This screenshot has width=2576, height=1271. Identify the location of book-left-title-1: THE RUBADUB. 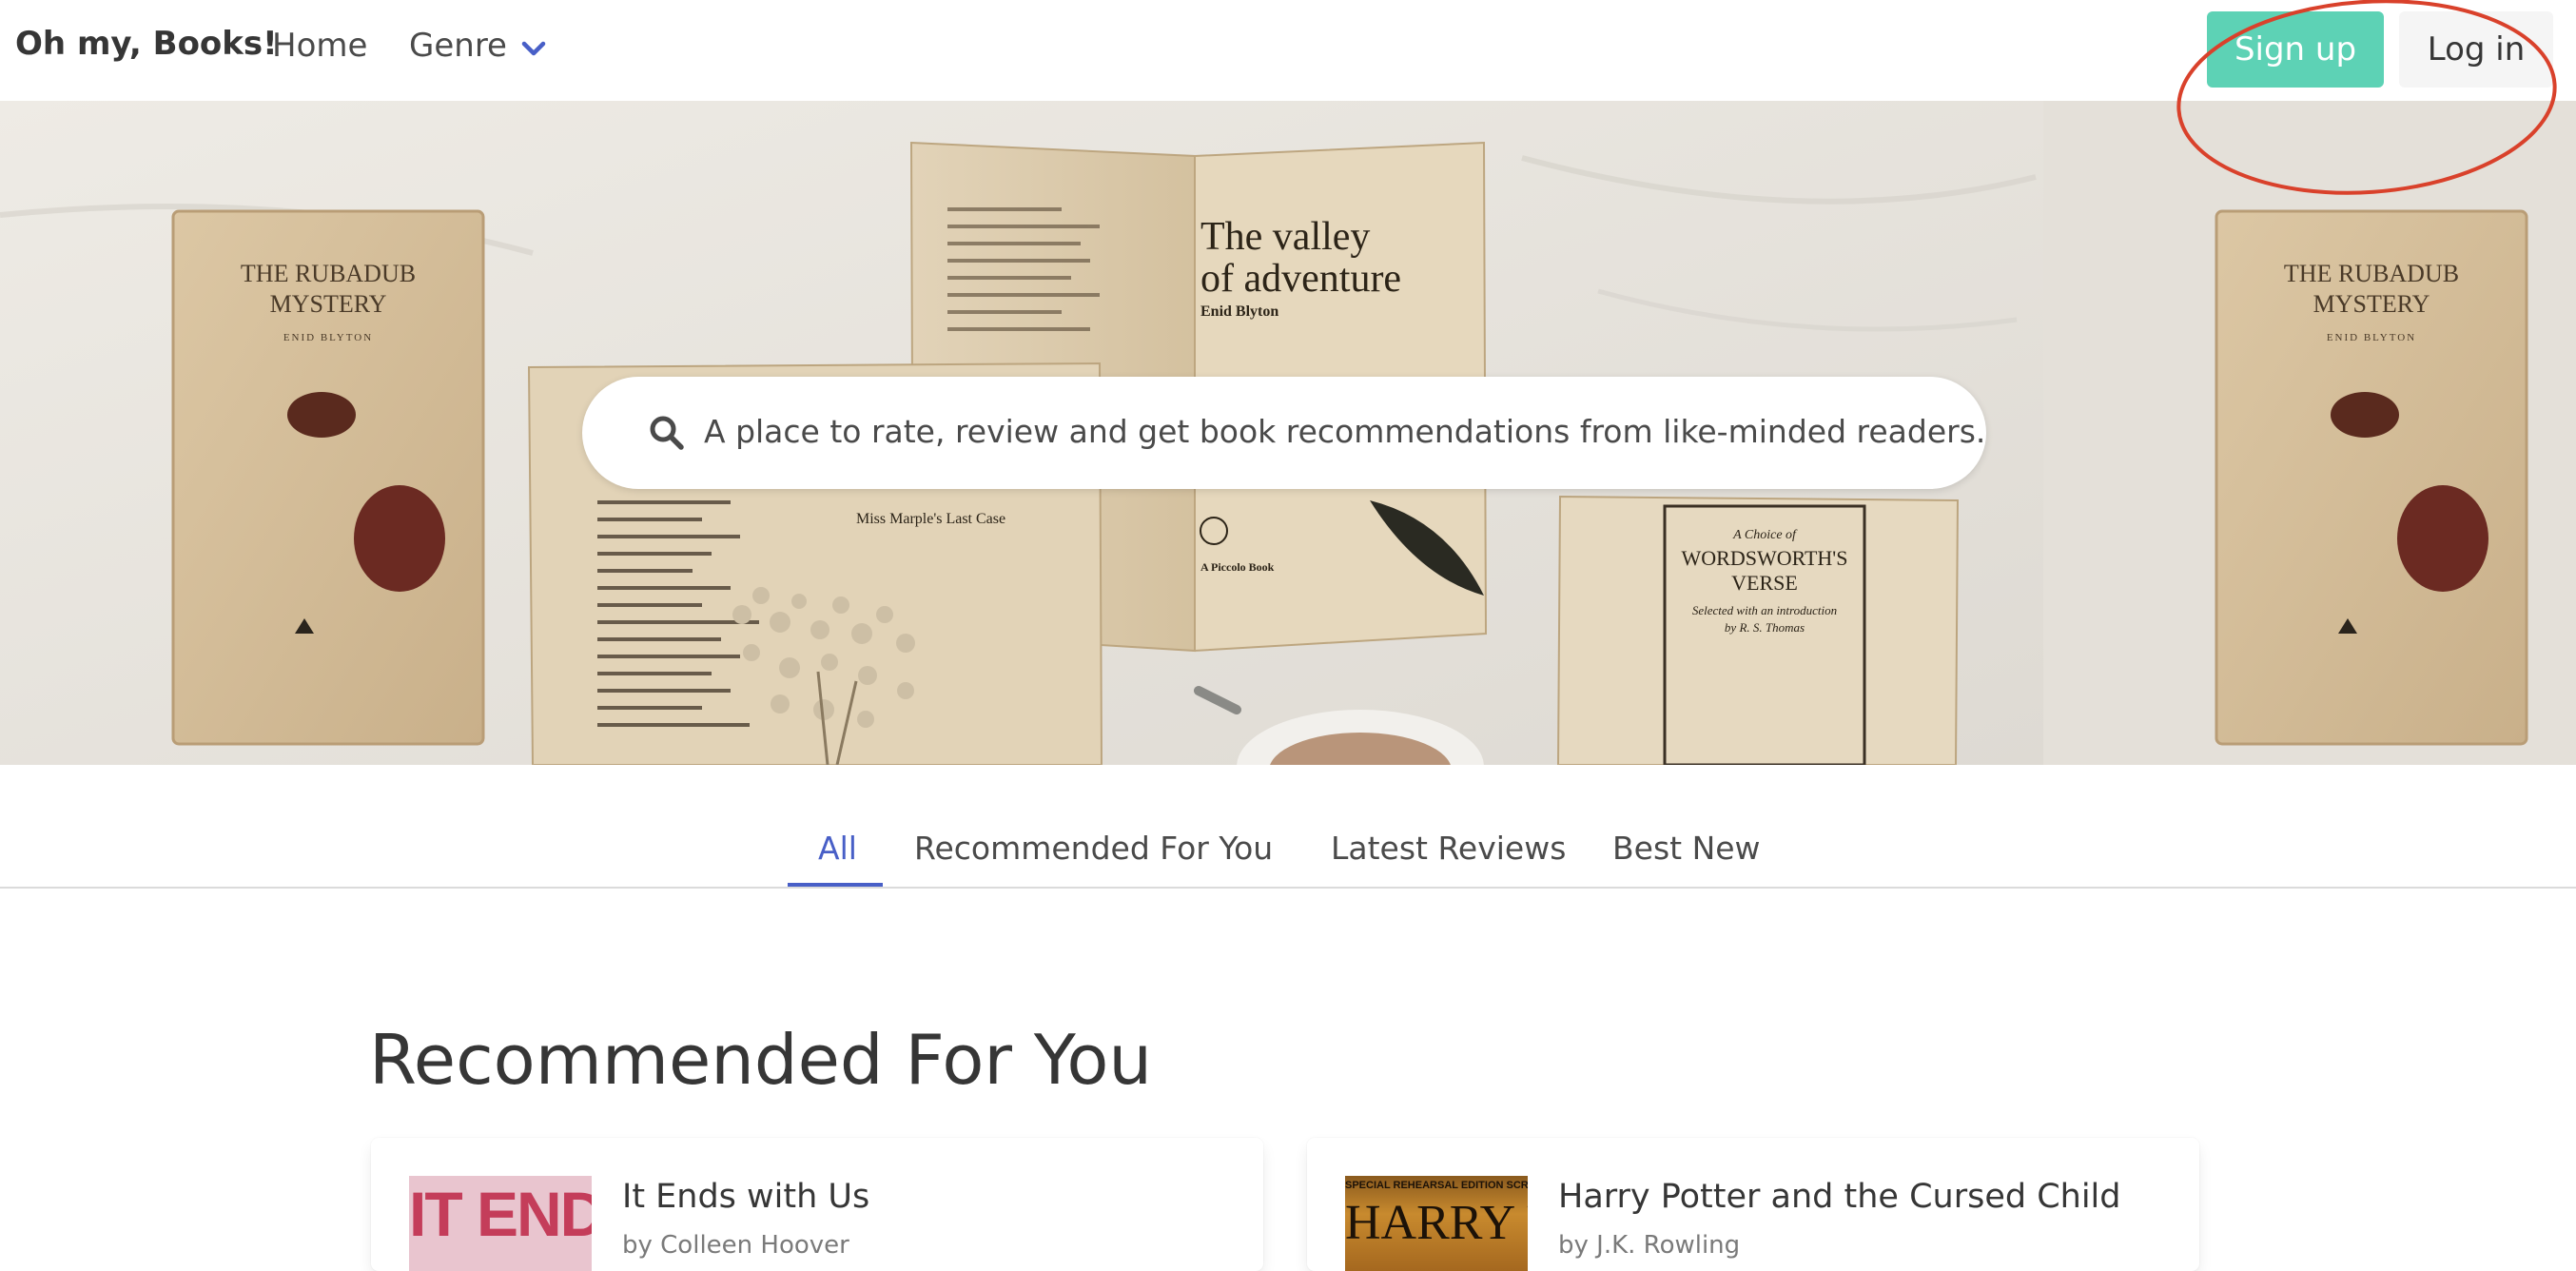
(329, 273).